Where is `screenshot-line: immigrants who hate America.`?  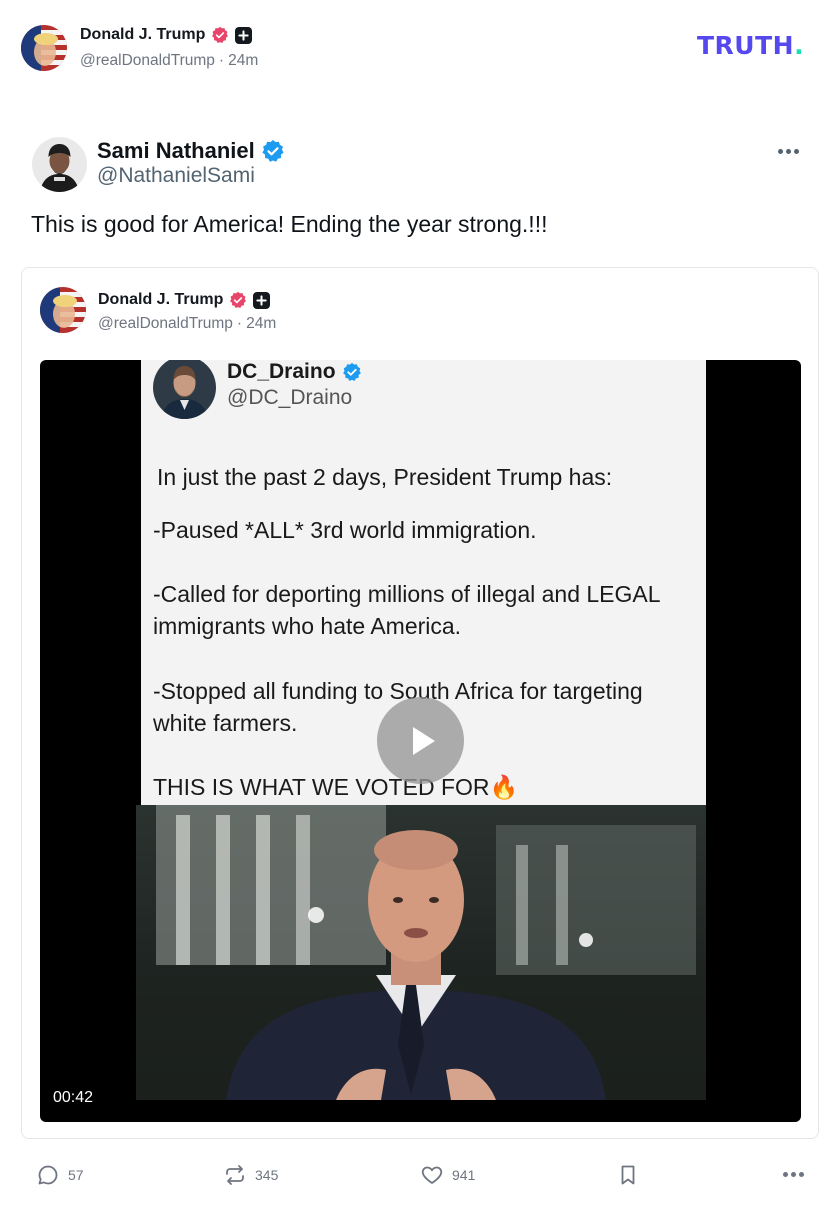 screenshot-line: immigrants who hate America. is located at coordinates (307, 626).